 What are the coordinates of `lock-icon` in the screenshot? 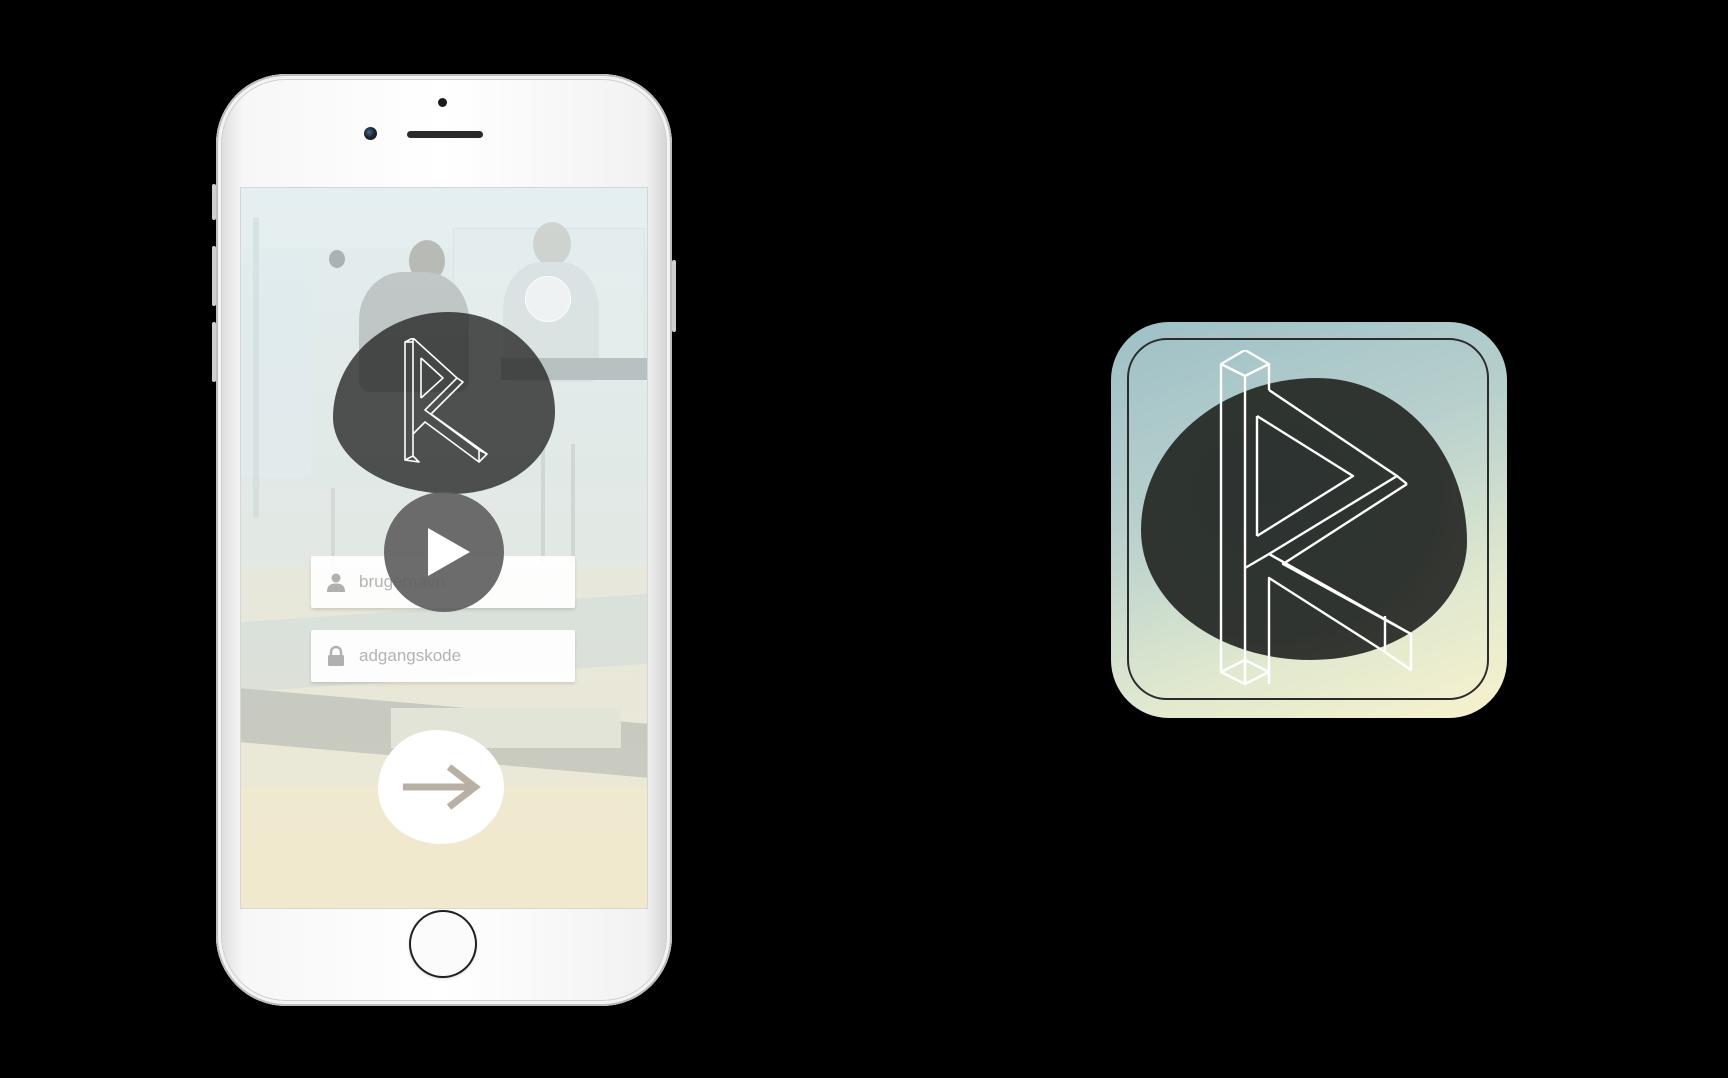 It's located at (336, 655).